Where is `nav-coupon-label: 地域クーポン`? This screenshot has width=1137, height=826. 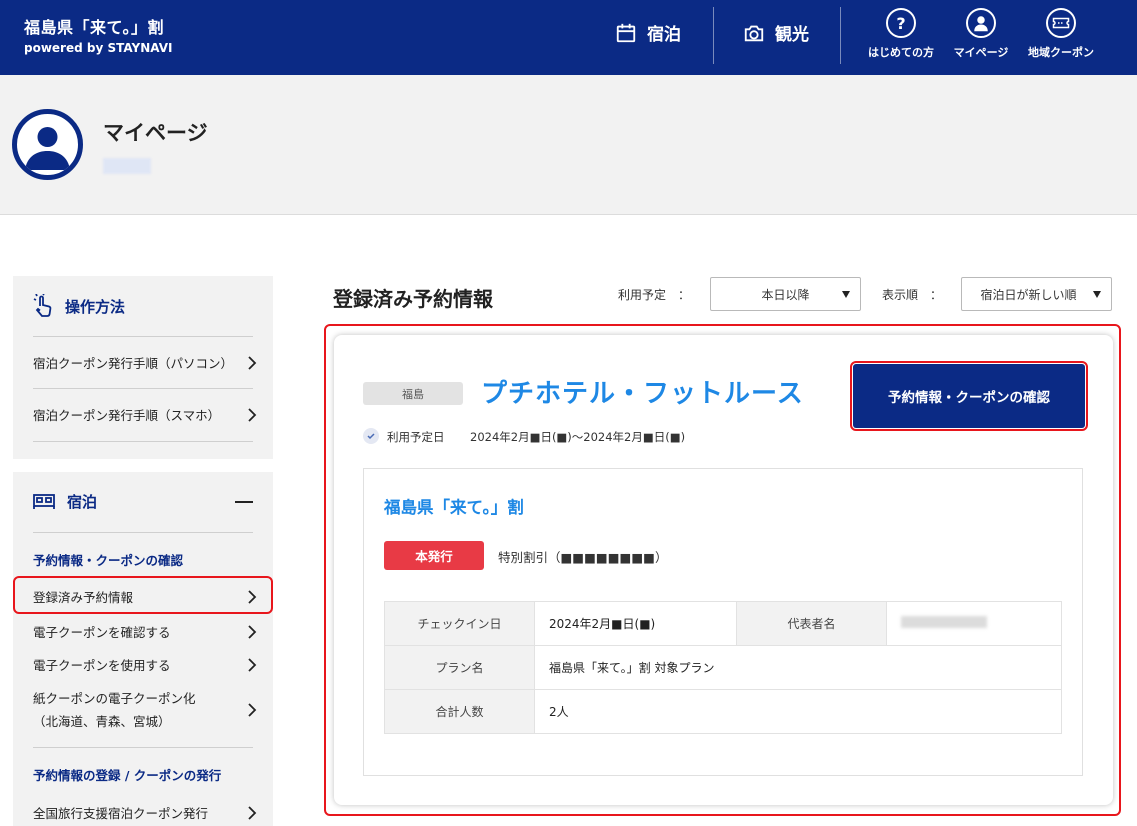
nav-coupon-label: 地域クーポン is located at coordinates (1061, 52).